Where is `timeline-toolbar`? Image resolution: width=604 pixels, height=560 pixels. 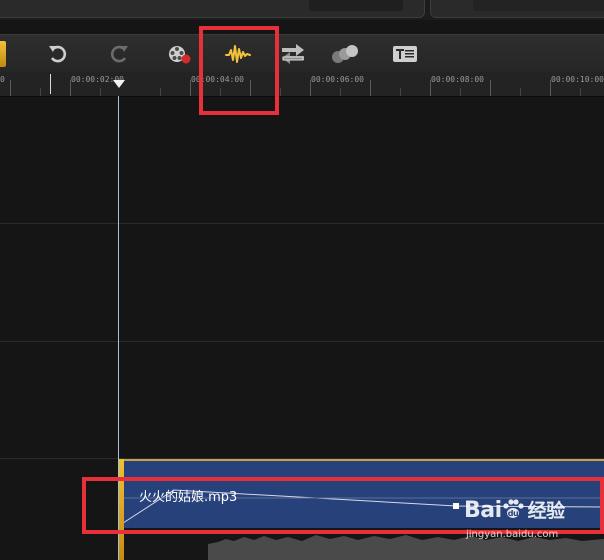
timeline-toolbar is located at coordinates (302, 54).